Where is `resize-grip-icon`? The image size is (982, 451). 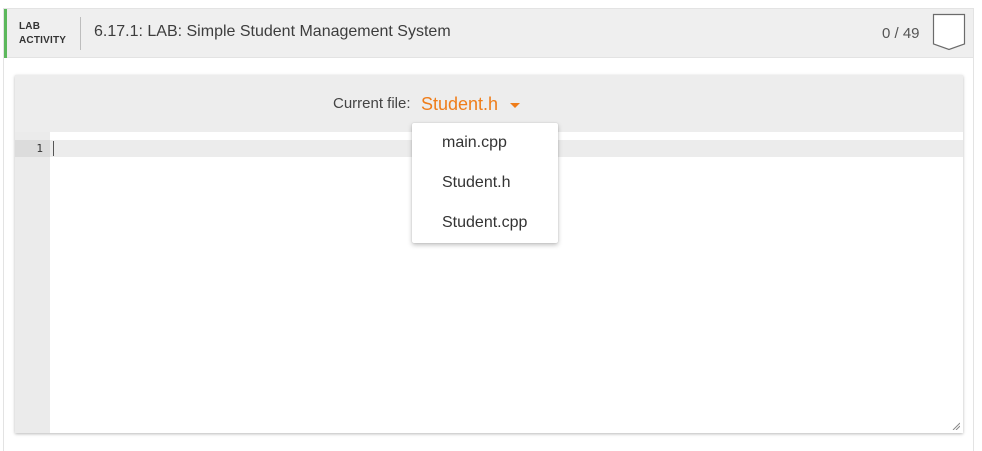
resize-grip-icon is located at coordinates (956, 426).